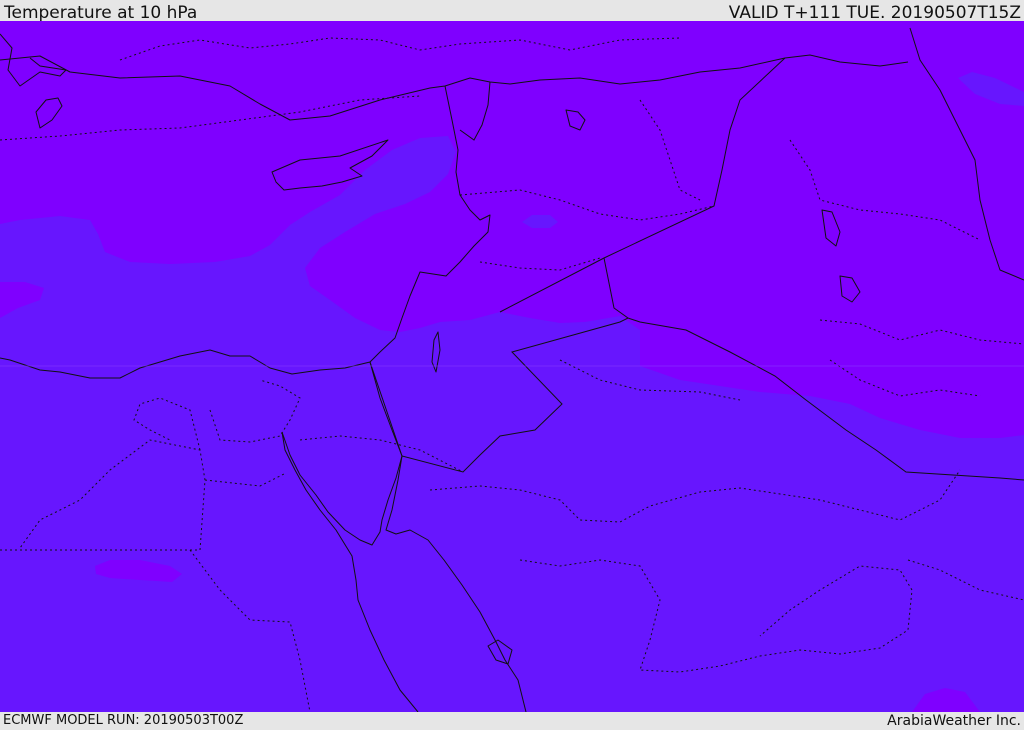 This screenshot has width=1024, height=730. I want to click on credit-label: ArabiaWeather Inc., so click(954, 721).